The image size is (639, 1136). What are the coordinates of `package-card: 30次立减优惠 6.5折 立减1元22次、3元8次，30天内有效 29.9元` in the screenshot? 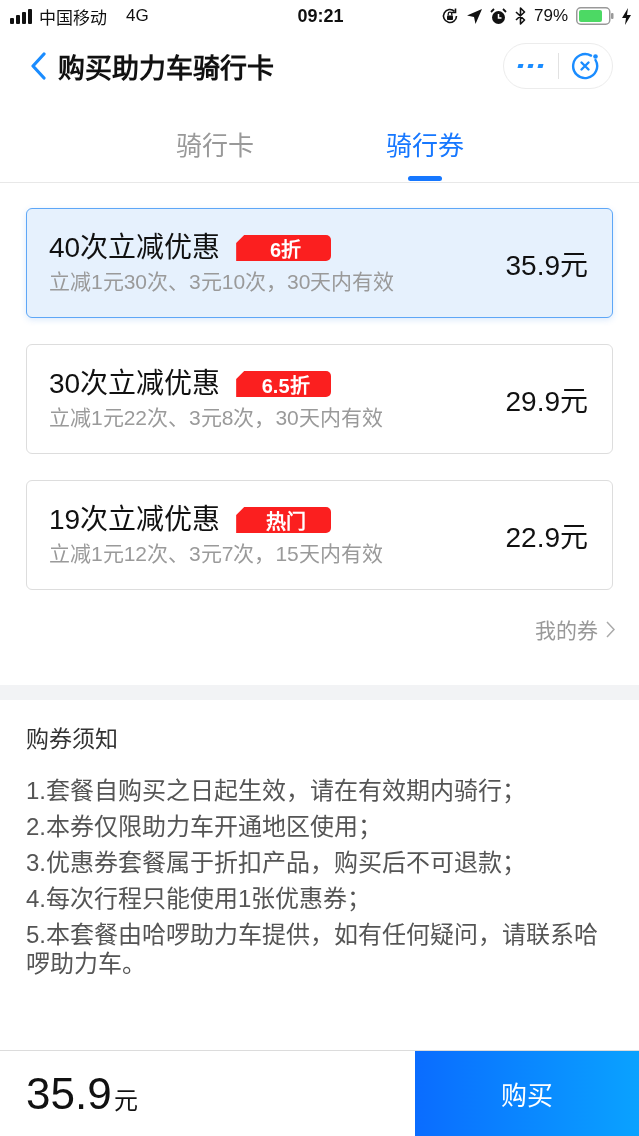 It's located at (319, 399).